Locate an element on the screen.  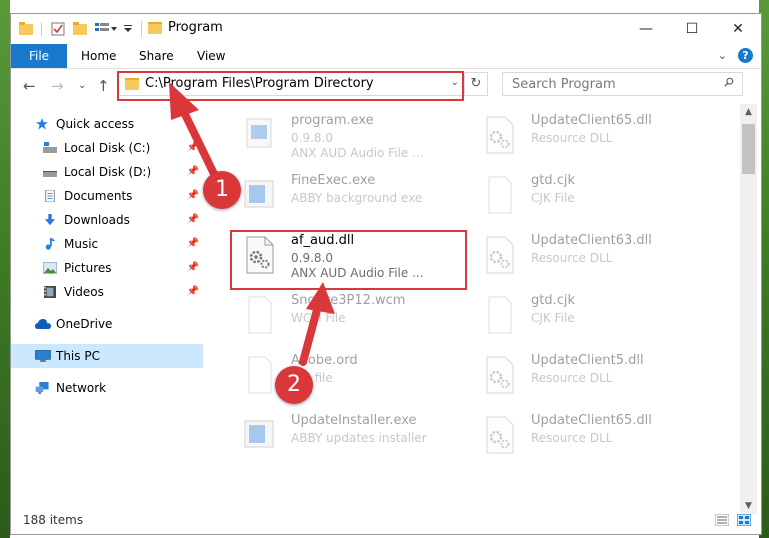
arrow-to-file is located at coordinates (317, 324).